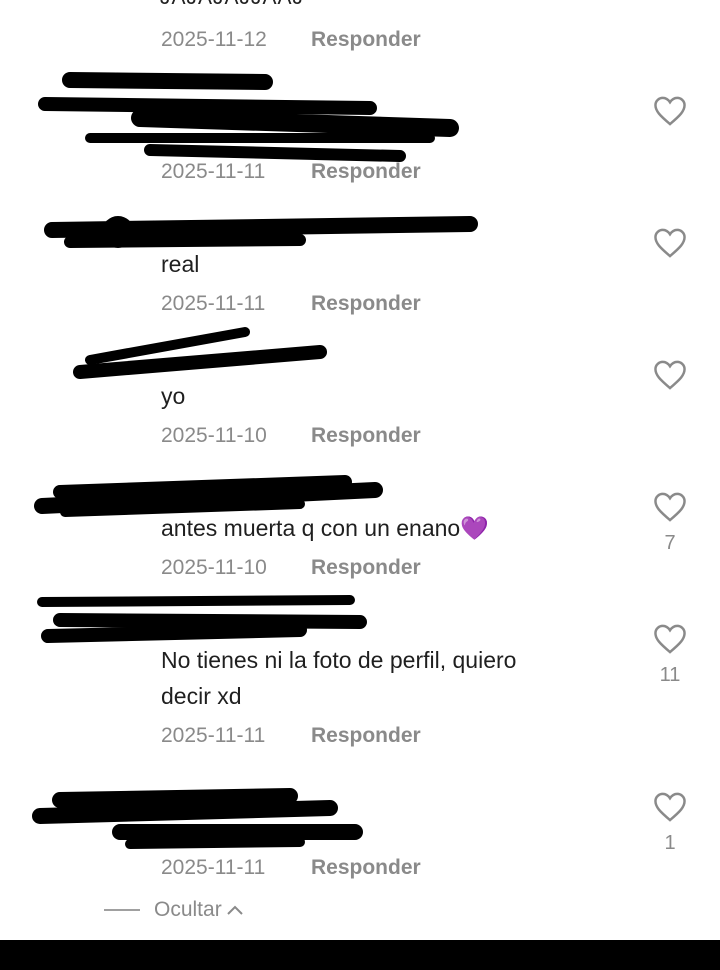 Image resolution: width=720 pixels, height=970 pixels. Describe the element at coordinates (360, 955) in the screenshot. I see `bottom-bar` at that location.